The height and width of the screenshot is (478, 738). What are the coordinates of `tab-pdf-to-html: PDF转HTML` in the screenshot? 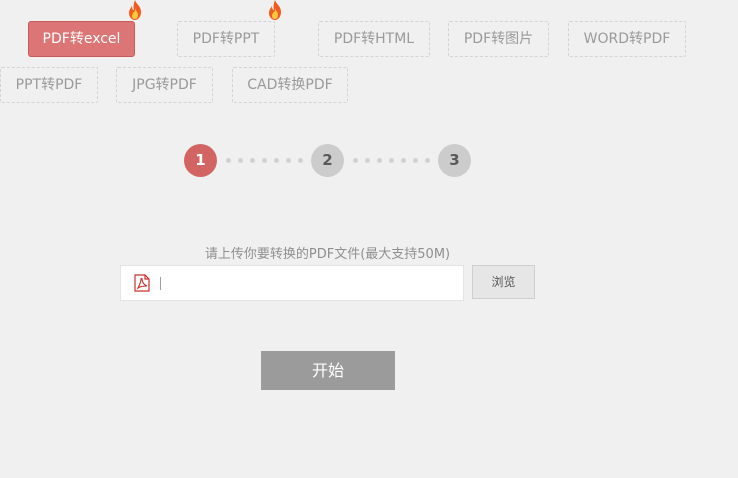 It's located at (374, 39).